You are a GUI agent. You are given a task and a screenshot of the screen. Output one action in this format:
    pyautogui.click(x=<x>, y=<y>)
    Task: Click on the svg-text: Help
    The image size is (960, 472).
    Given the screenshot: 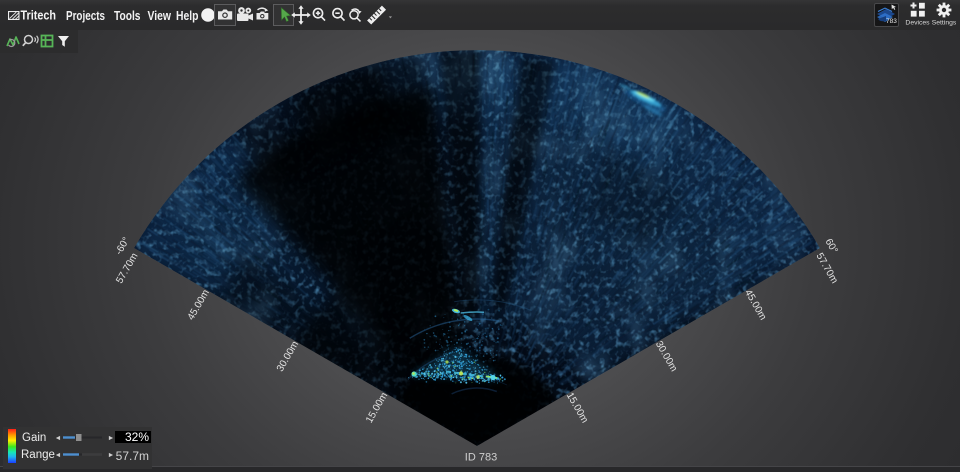 What is the action you would take?
    pyautogui.click(x=187, y=15)
    